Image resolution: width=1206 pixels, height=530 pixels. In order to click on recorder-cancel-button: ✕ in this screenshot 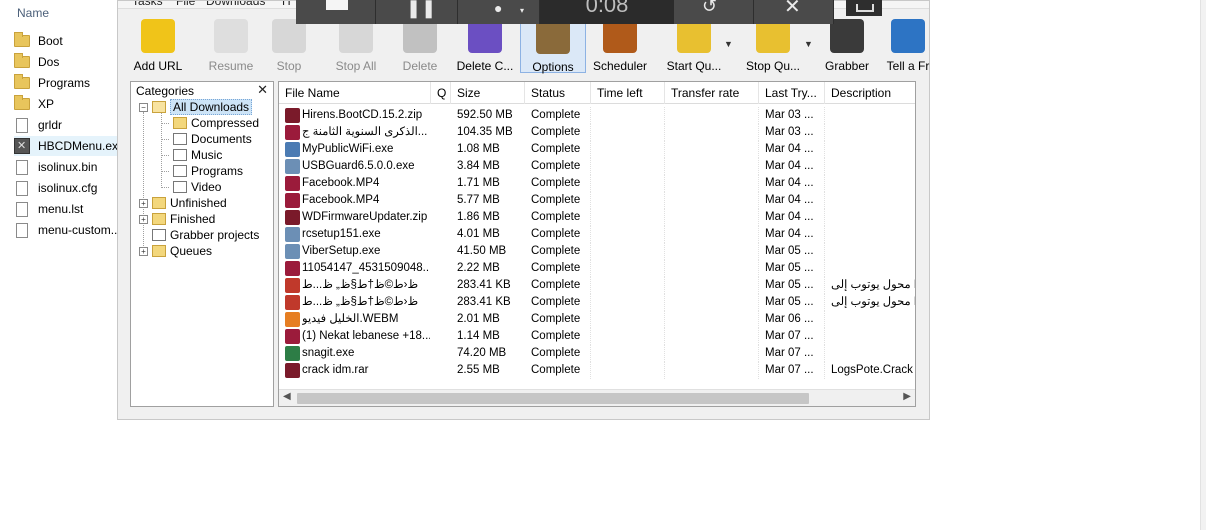, I will do `click(794, 12)`.